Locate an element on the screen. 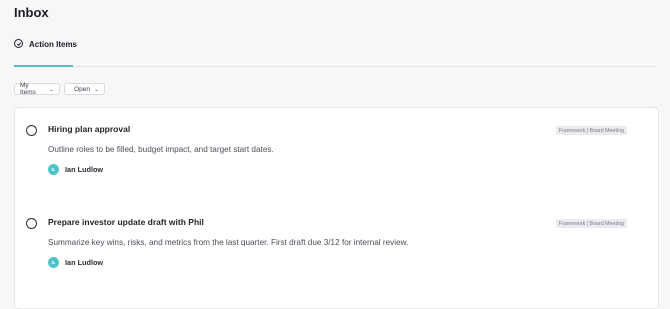 This screenshot has height=309, width=670. item-title: Prepare investor update draft with Phil is located at coordinates (126, 222).